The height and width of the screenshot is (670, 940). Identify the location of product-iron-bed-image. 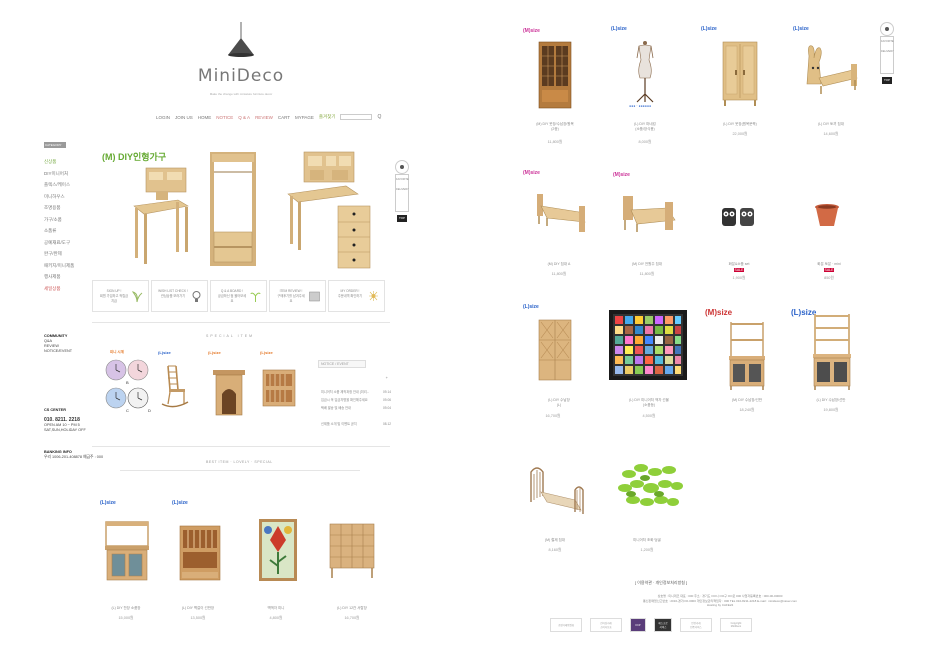
(556, 490).